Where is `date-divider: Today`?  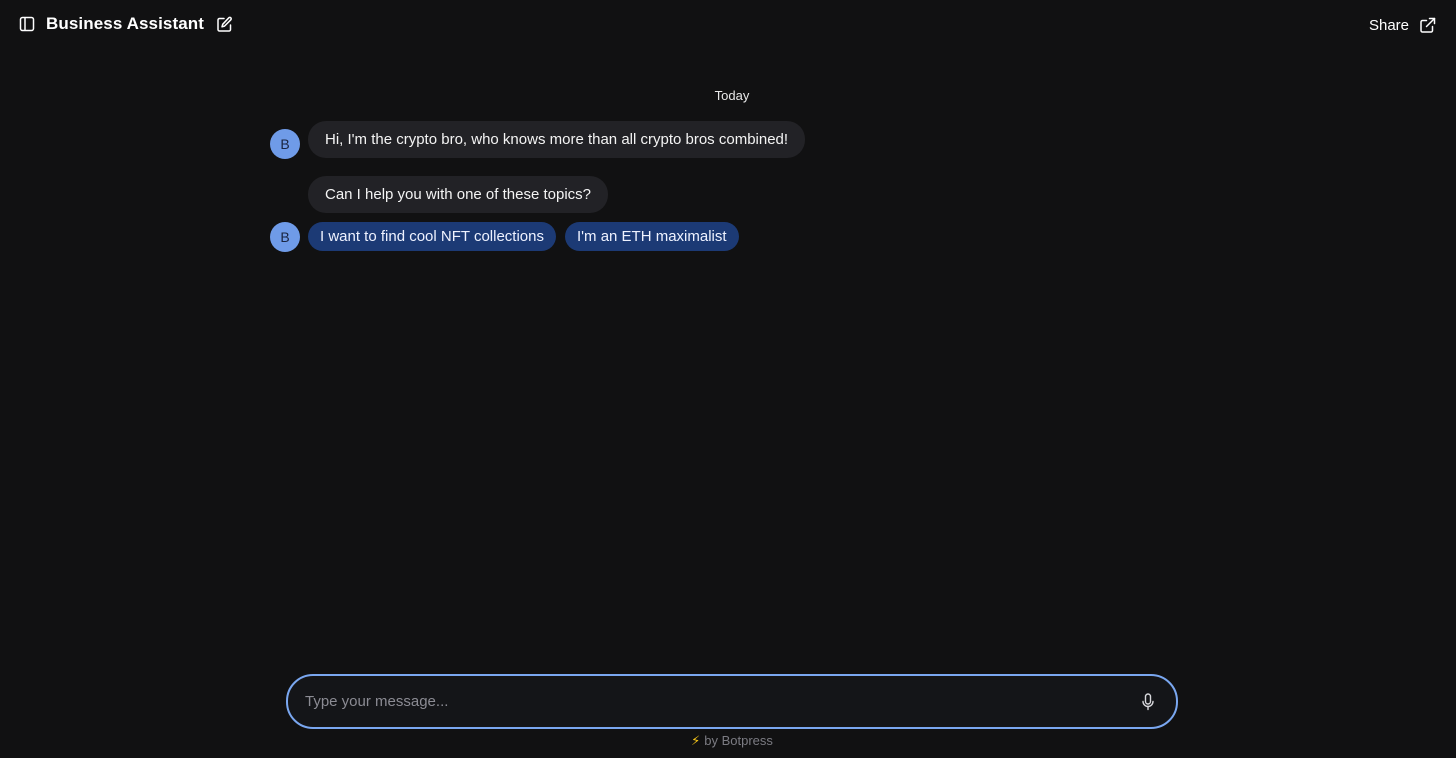 date-divider: Today is located at coordinates (732, 95).